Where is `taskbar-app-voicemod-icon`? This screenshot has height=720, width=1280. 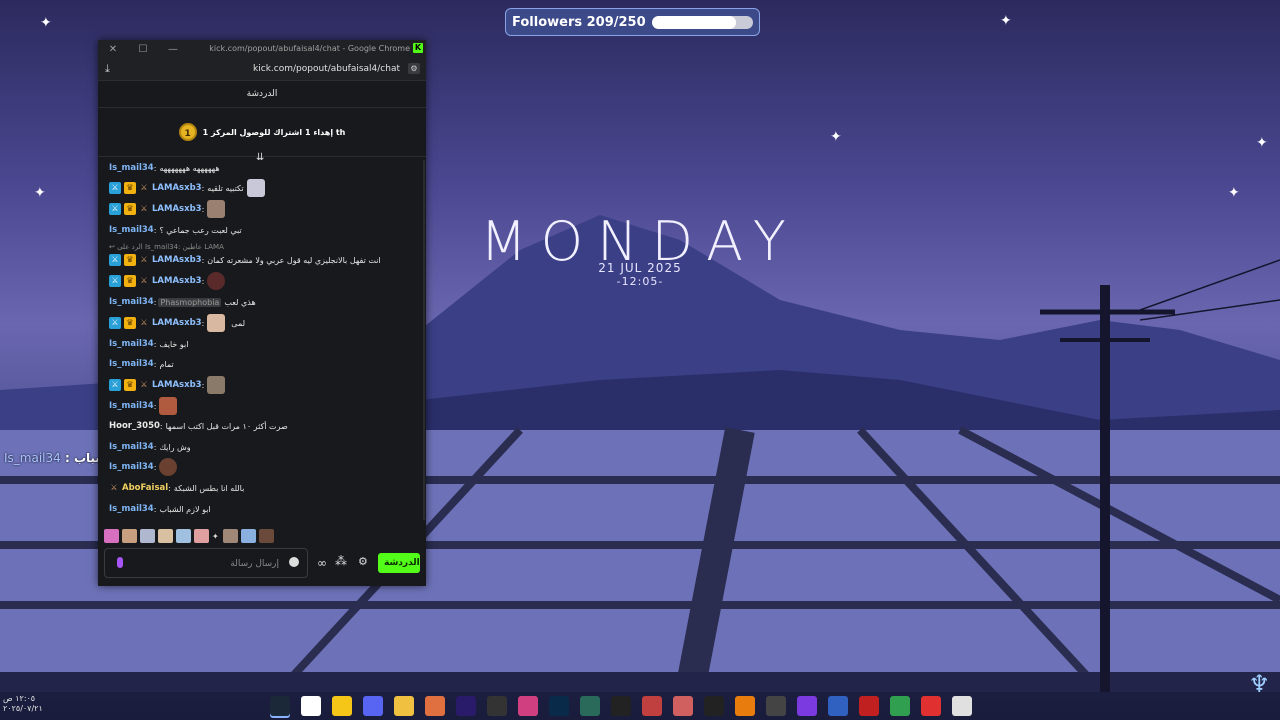
taskbar-app-voicemod-icon is located at coordinates (931, 706).